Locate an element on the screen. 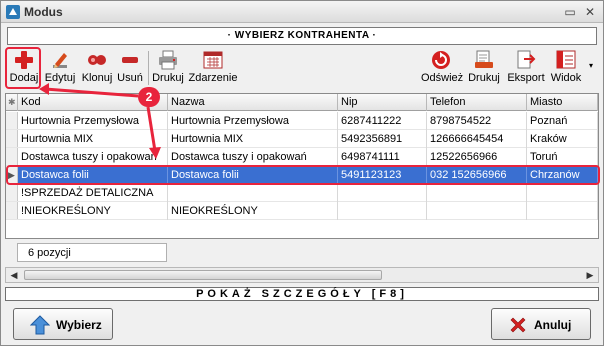 The image size is (604, 346). column-header-nip: Nip is located at coordinates (382, 102).